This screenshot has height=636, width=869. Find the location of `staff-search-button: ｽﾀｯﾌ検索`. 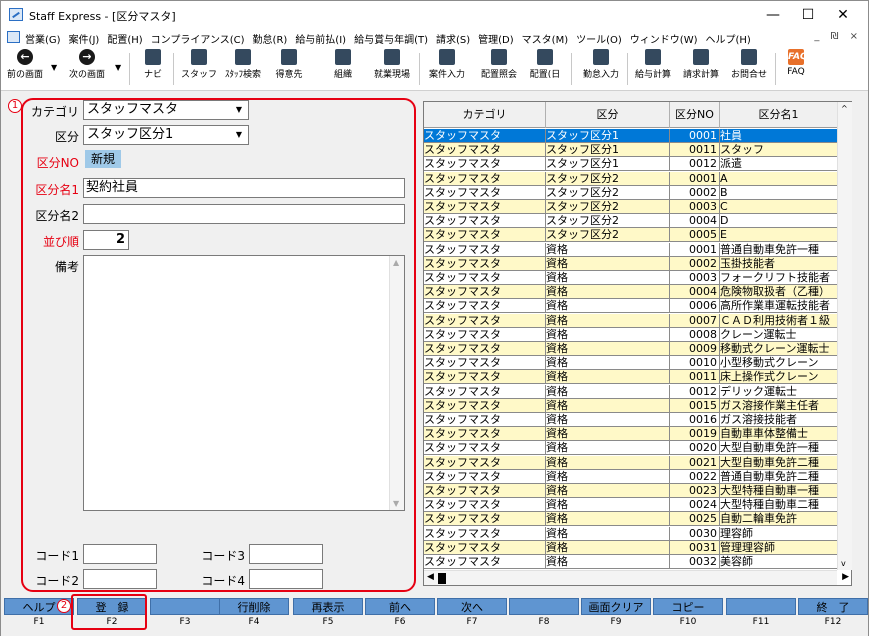

staff-search-button: ｽﾀｯﾌ検索 is located at coordinates (243, 64).